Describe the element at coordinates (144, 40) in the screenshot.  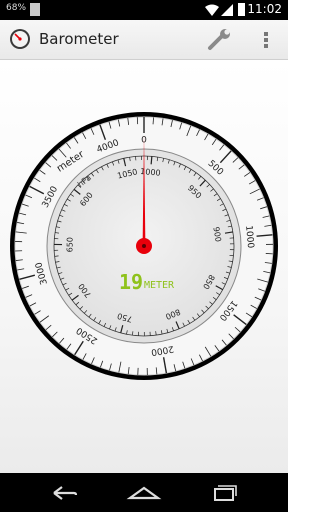
I see `app-bar: Barometer` at that location.